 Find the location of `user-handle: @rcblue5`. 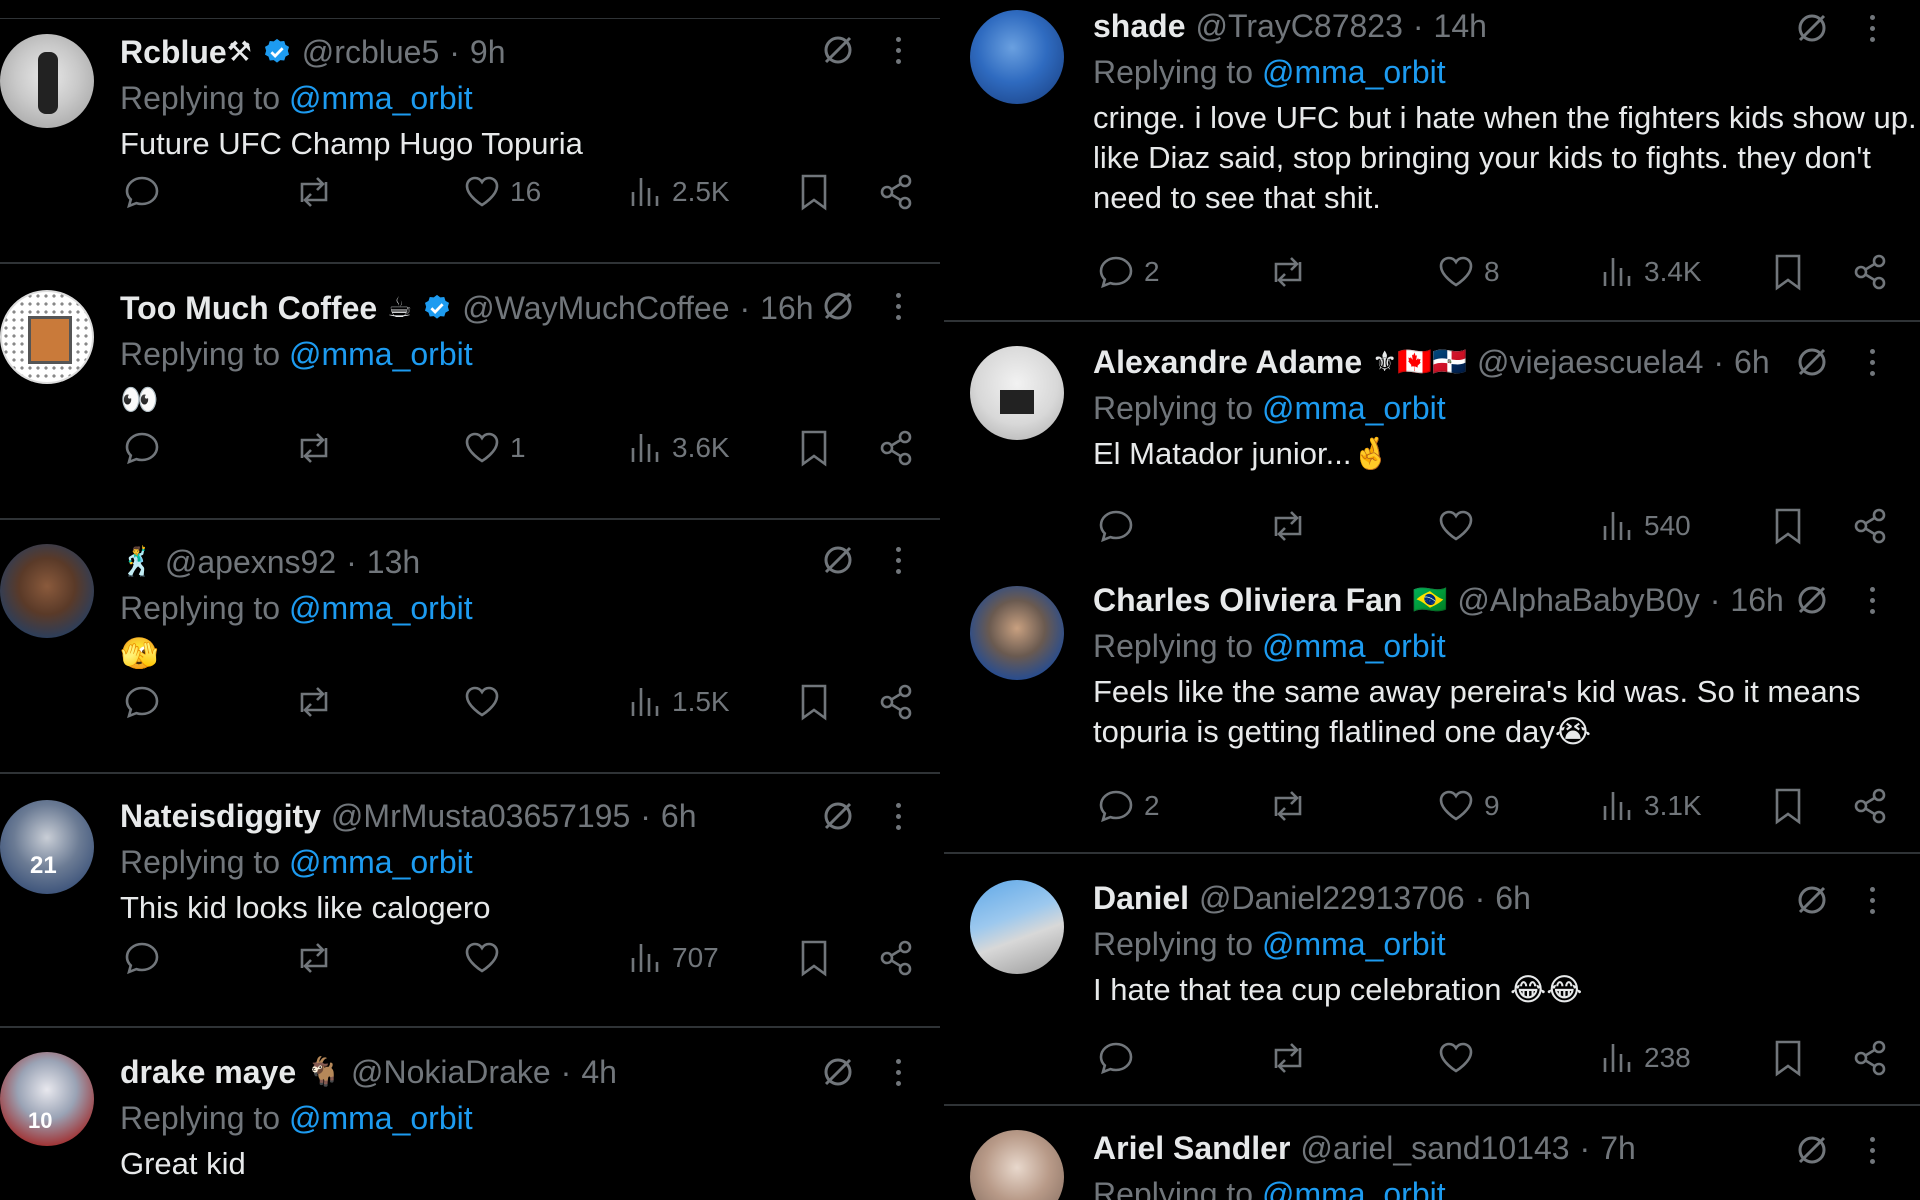

user-handle: @rcblue5 is located at coordinates (370, 52).